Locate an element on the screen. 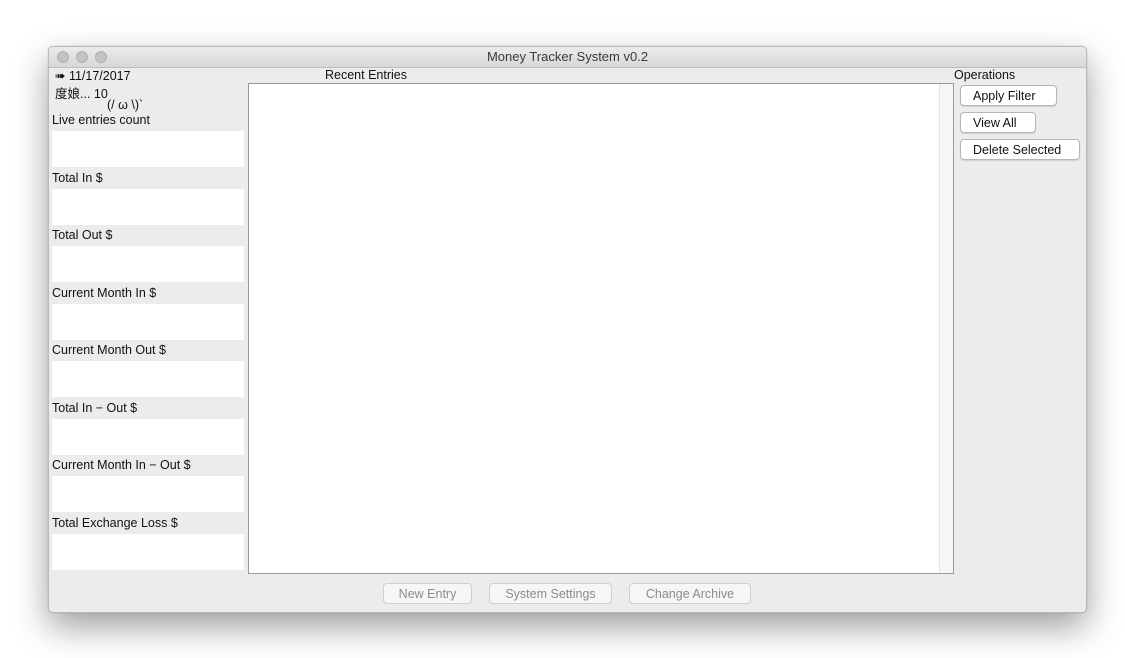 The height and width of the screenshot is (658, 1125). change-archive-button: Change Archive is located at coordinates (690, 593).